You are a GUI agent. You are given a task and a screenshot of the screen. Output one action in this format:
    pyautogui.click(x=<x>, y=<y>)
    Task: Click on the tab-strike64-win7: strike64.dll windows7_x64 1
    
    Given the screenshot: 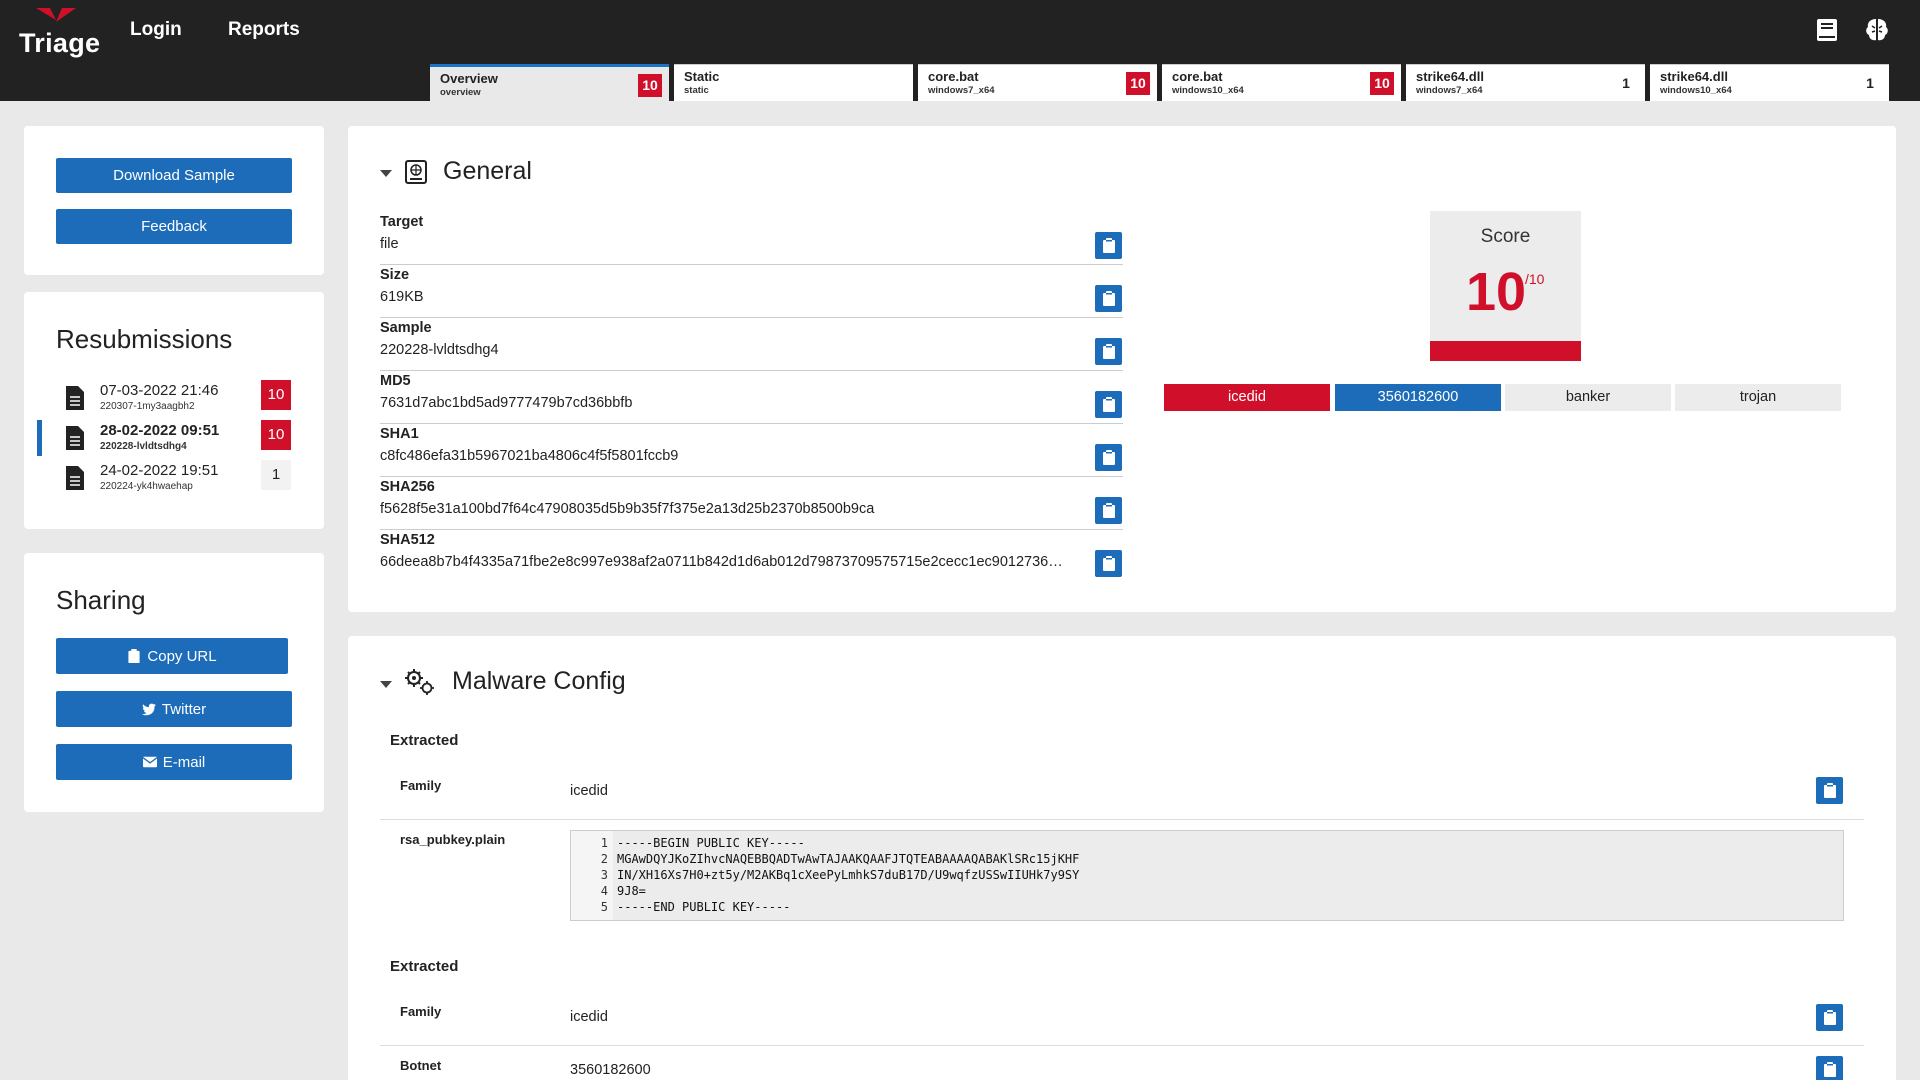 What is the action you would take?
    pyautogui.click(x=1525, y=82)
    